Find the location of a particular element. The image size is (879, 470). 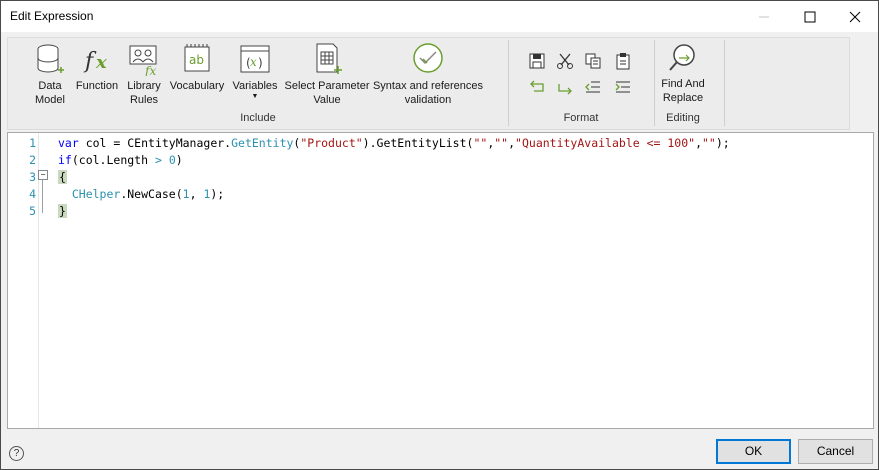

help-icon: ? is located at coordinates (16, 453).